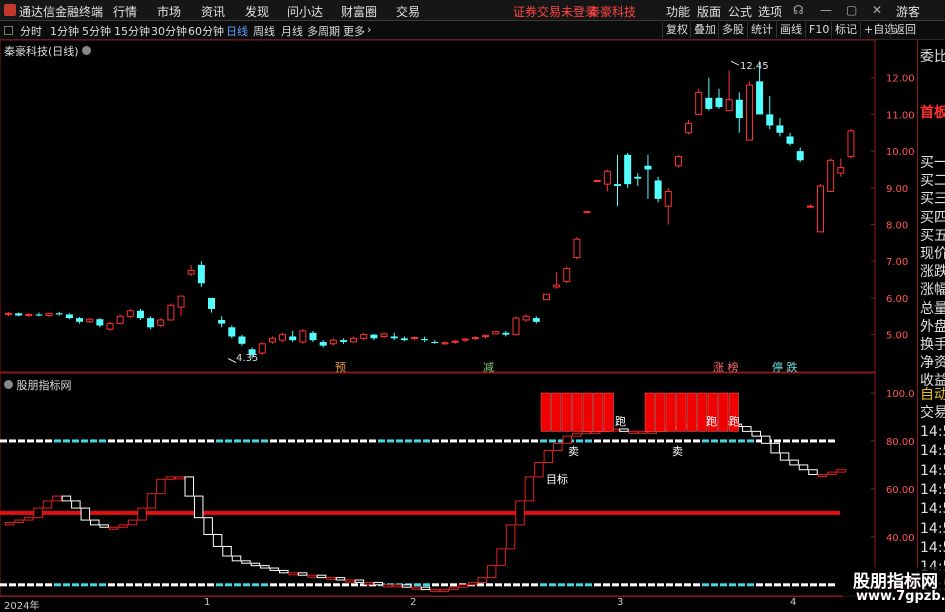 The image size is (945, 612). I want to click on price-axis: 12.00 11.00 10.00 9.00 8.00 7.00 6.00 5.00, so click(893, 208).